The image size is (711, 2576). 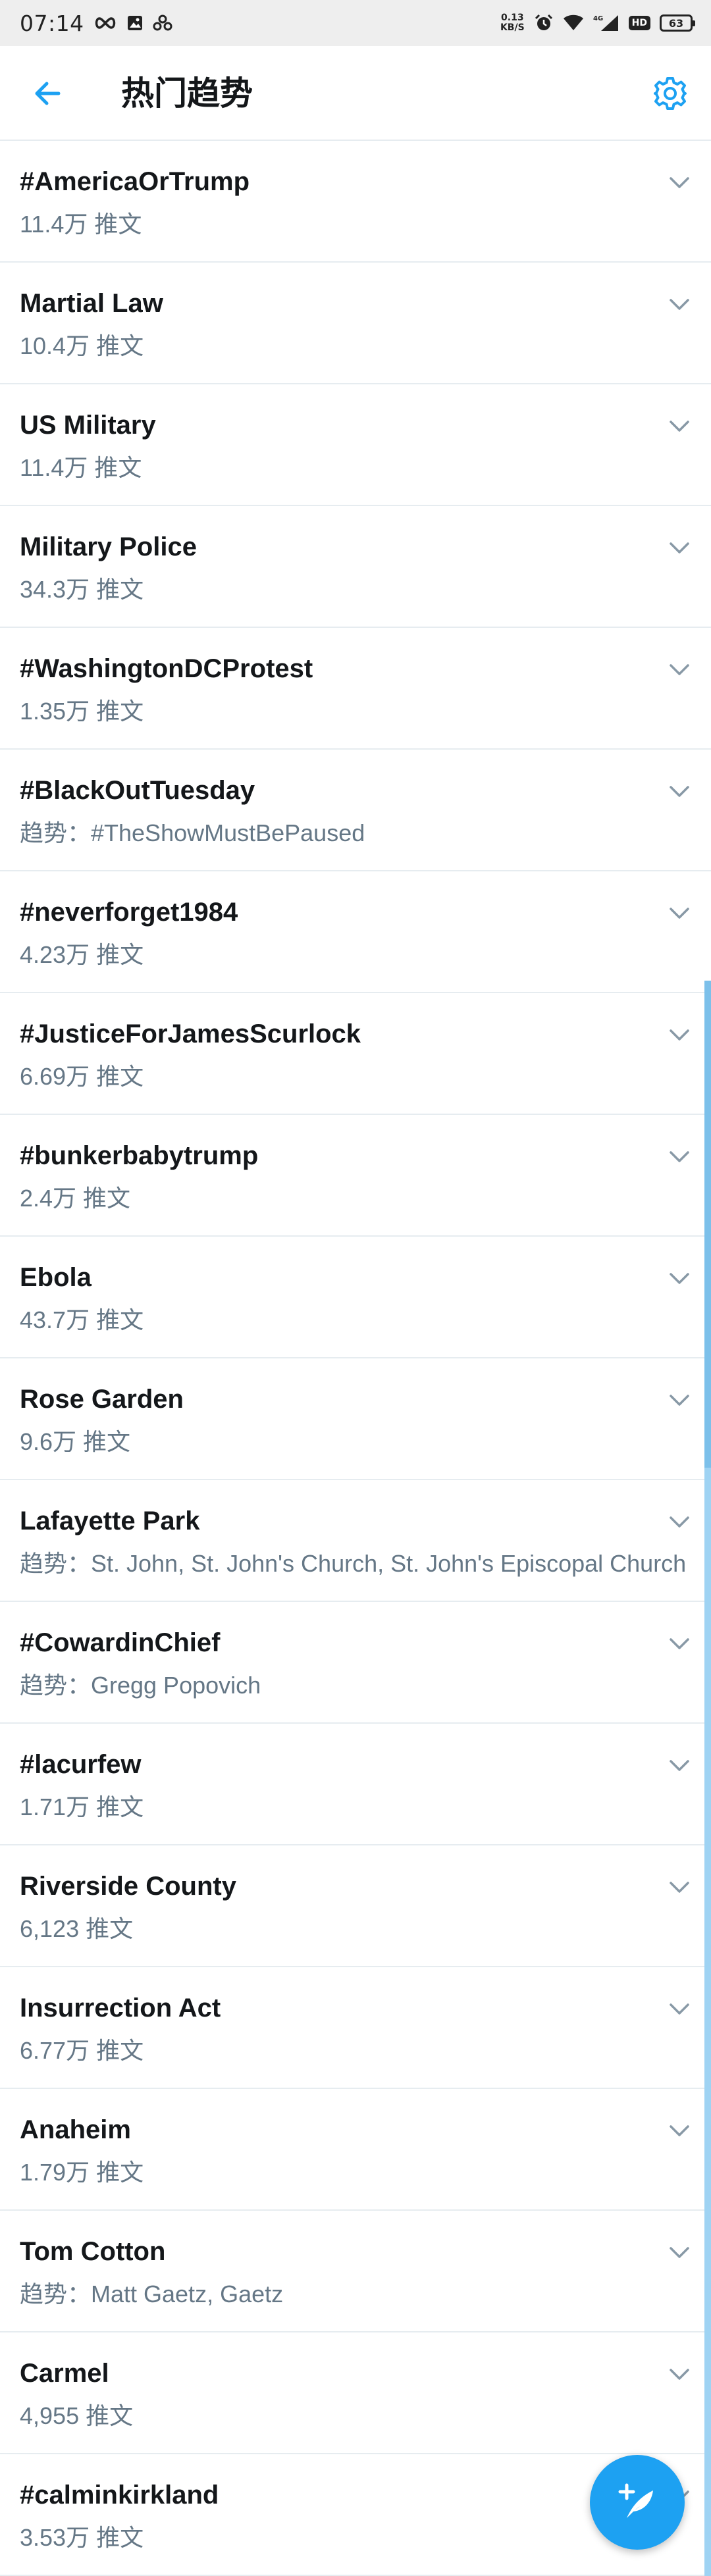 I want to click on trend-meta: 4.23万 推文, so click(x=82, y=954).